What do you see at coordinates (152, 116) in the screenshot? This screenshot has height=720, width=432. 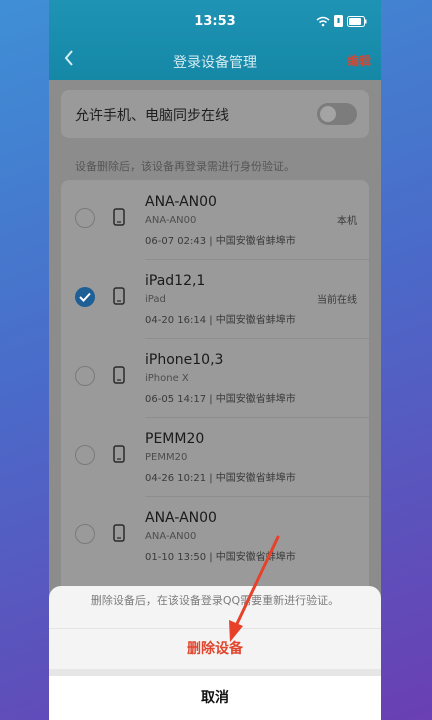 I see `sync-online-label: 允许手机、电脑同步在线` at bounding box center [152, 116].